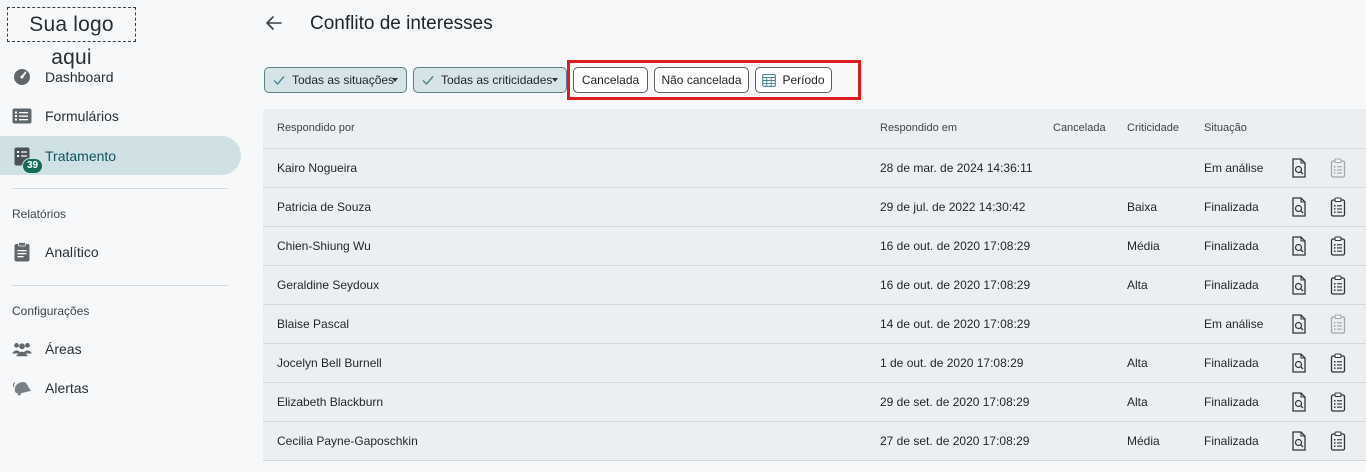  I want to click on respondent-cell: Kairo Nogueira, so click(317, 168).